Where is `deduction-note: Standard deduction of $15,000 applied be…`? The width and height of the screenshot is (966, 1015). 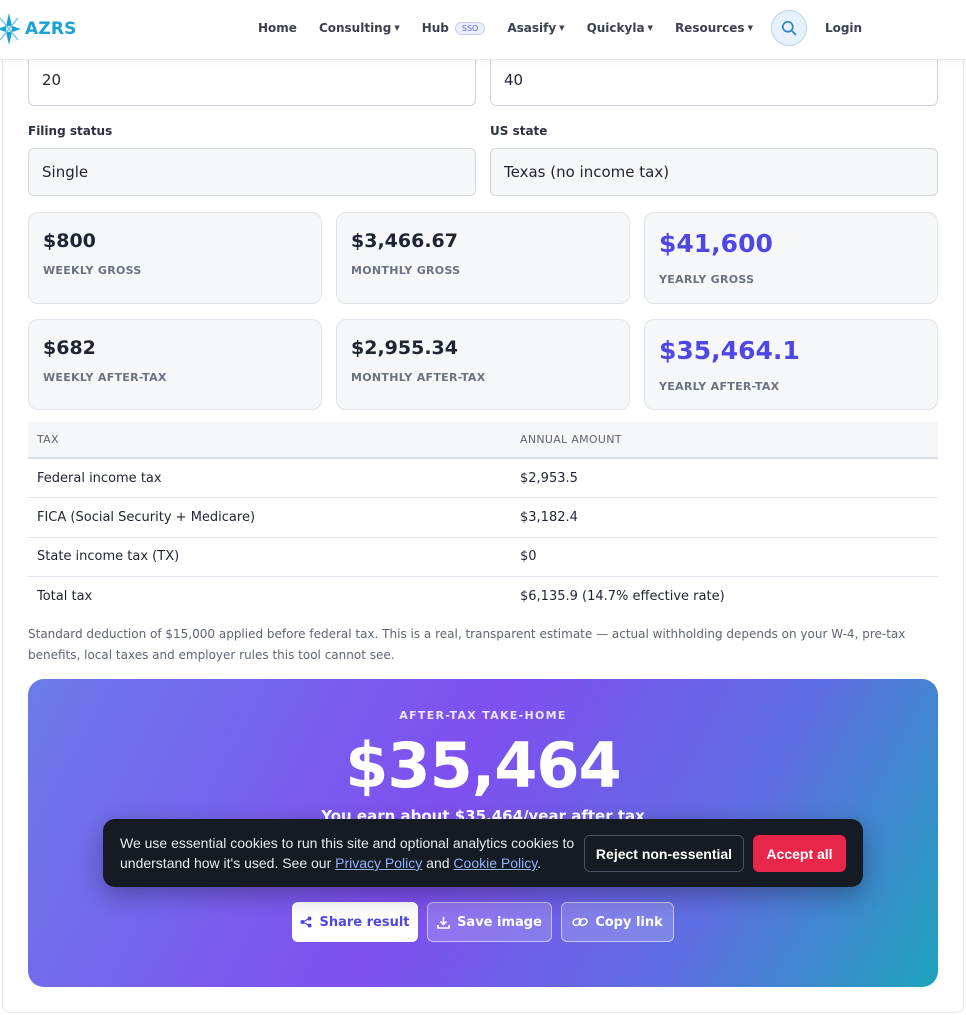 deduction-note: Standard deduction of $15,000 applied be… is located at coordinates (467, 644).